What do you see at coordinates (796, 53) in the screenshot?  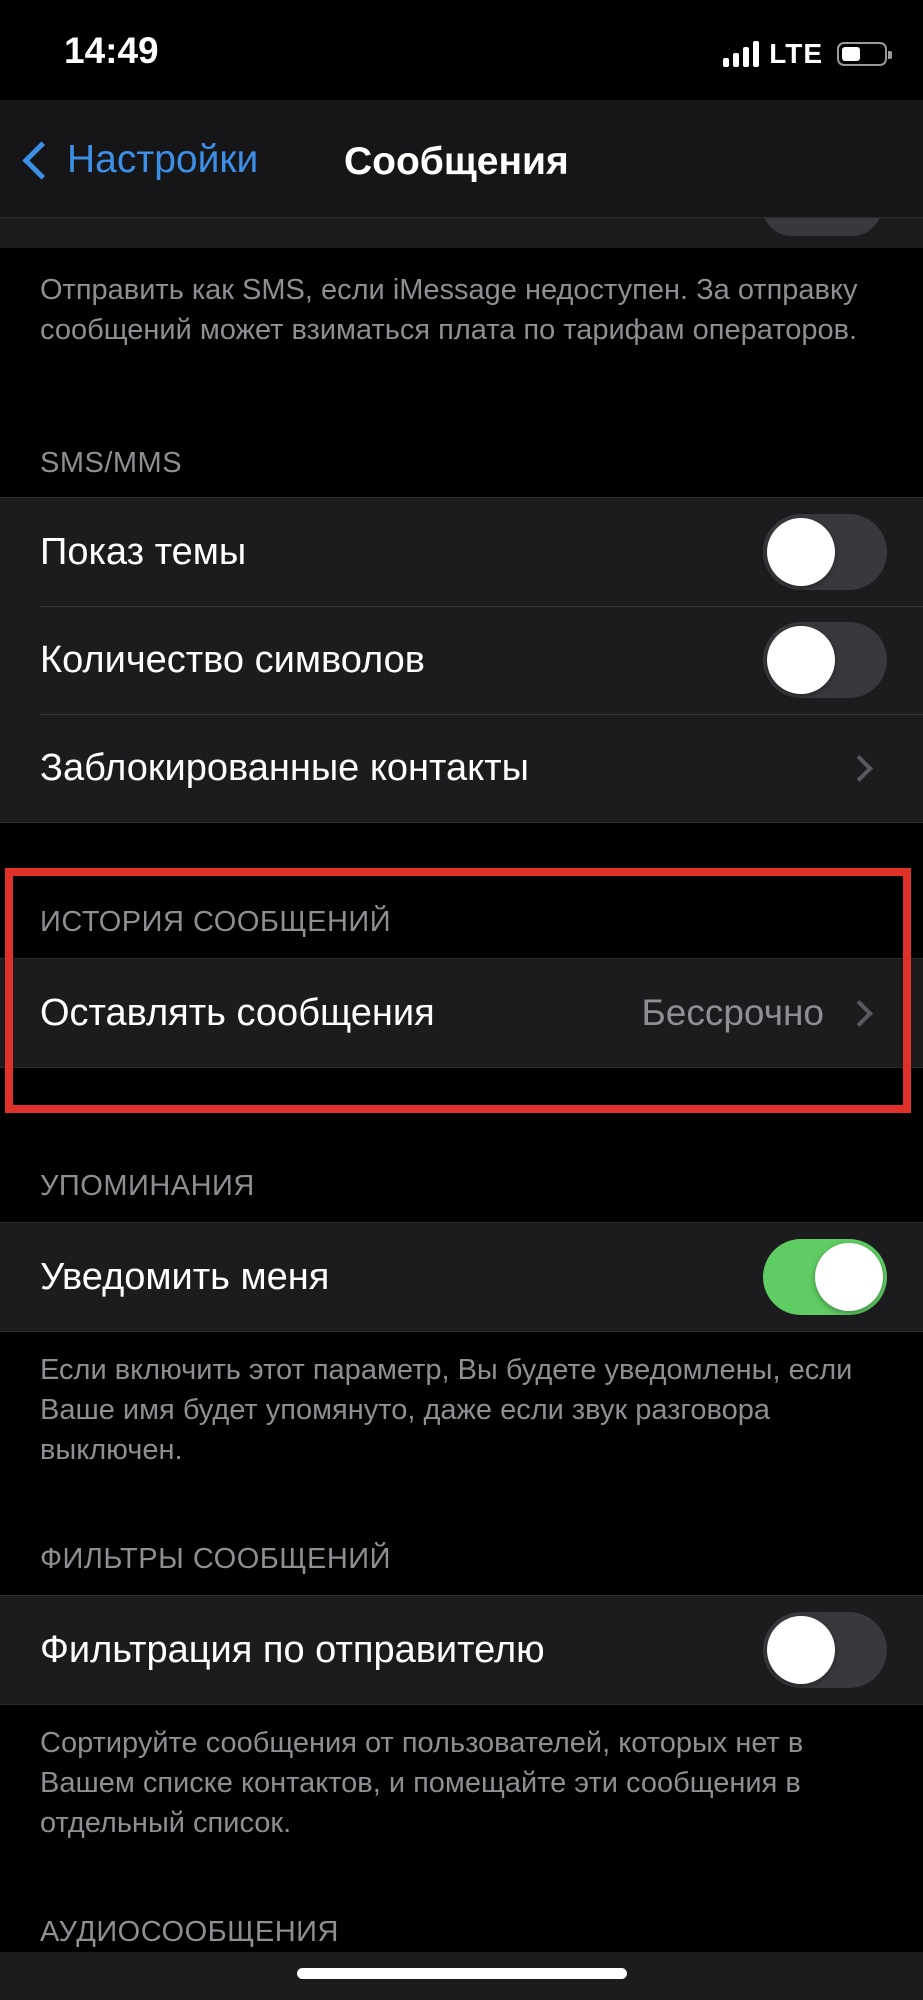 I see `network-type: LTE` at bounding box center [796, 53].